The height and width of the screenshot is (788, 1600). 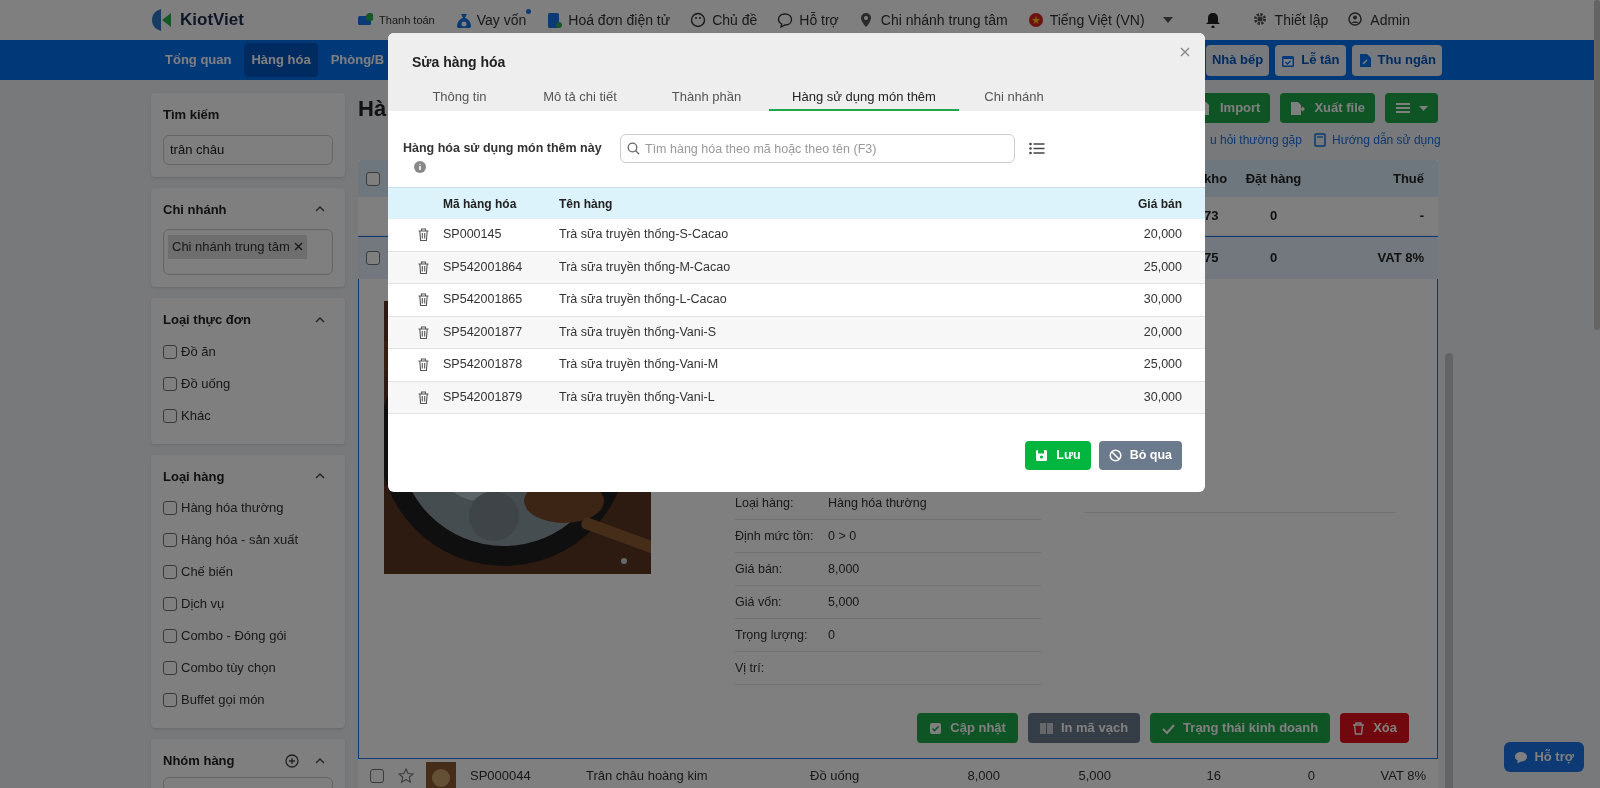 I want to click on table-cell-text: Trà sữa truyền thống-L-Cacao, so click(x=643, y=300).